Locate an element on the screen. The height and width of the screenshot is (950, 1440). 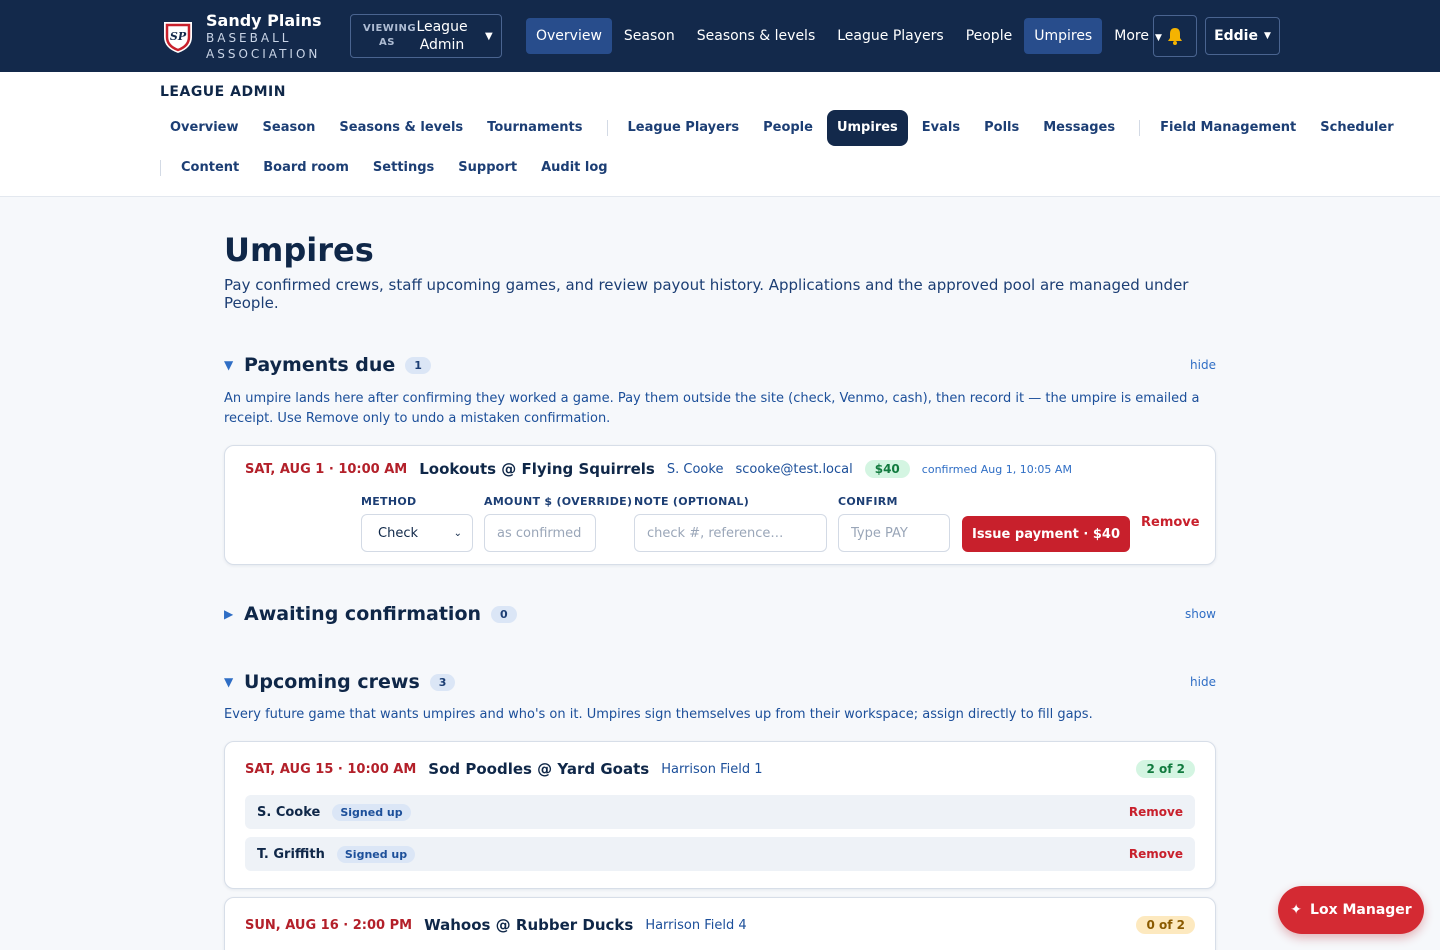
subnav-season: Season is located at coordinates (289, 128).